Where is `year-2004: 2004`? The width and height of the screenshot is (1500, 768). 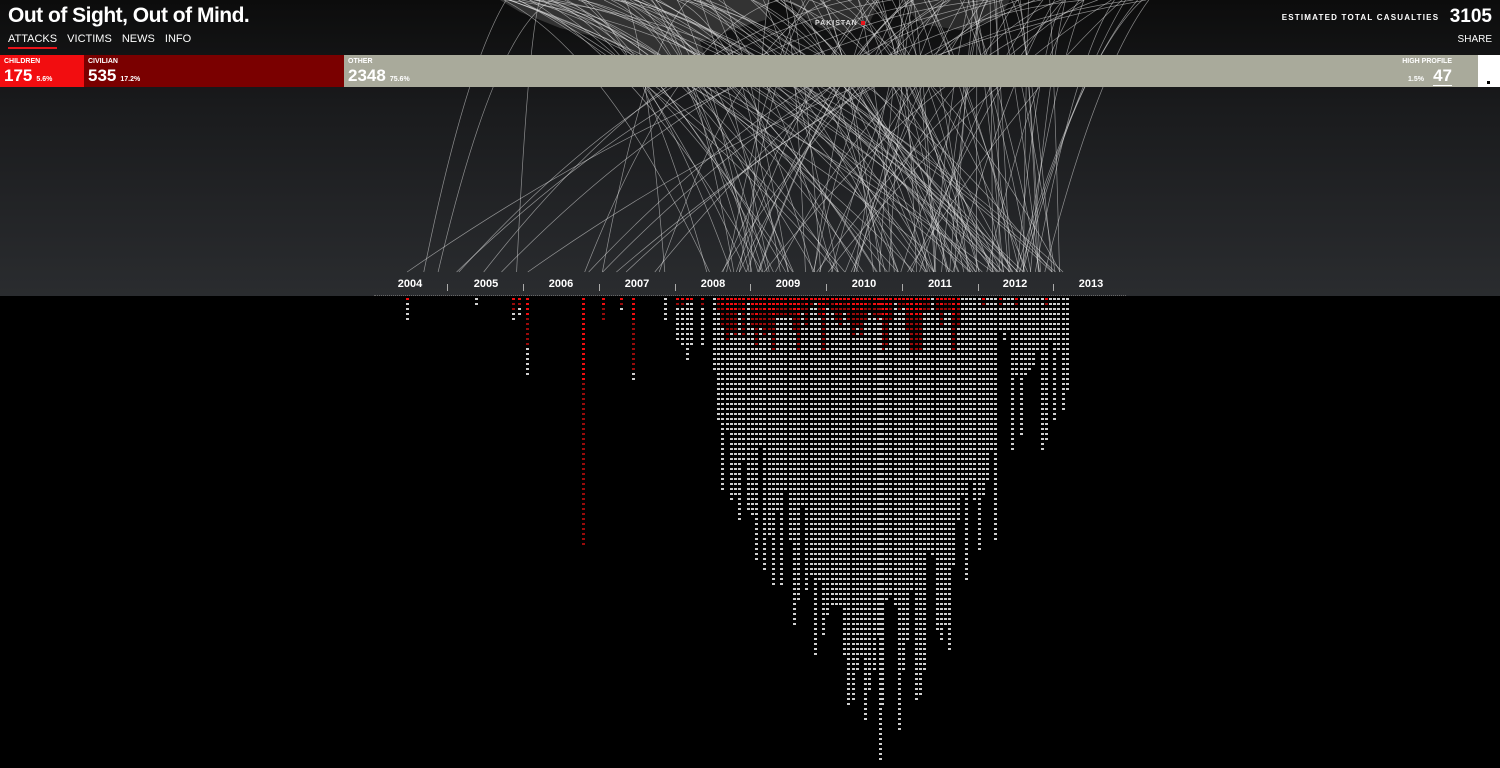 year-2004: 2004 is located at coordinates (410, 284).